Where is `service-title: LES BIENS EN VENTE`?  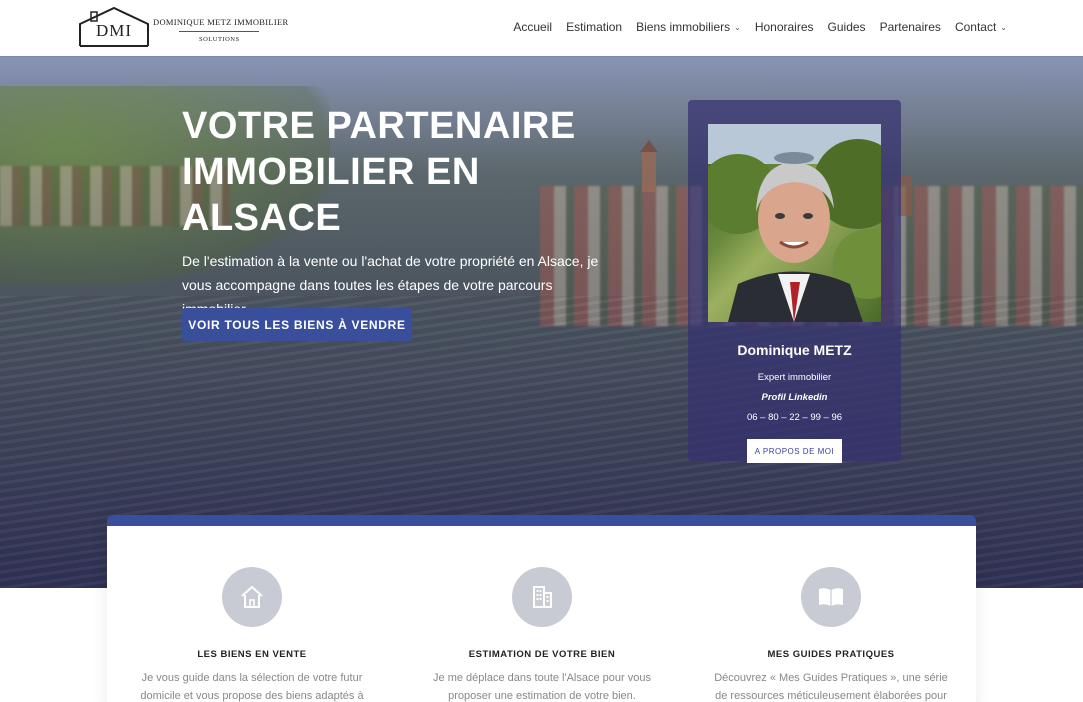 service-title: LES BIENS EN VENTE is located at coordinates (252, 654).